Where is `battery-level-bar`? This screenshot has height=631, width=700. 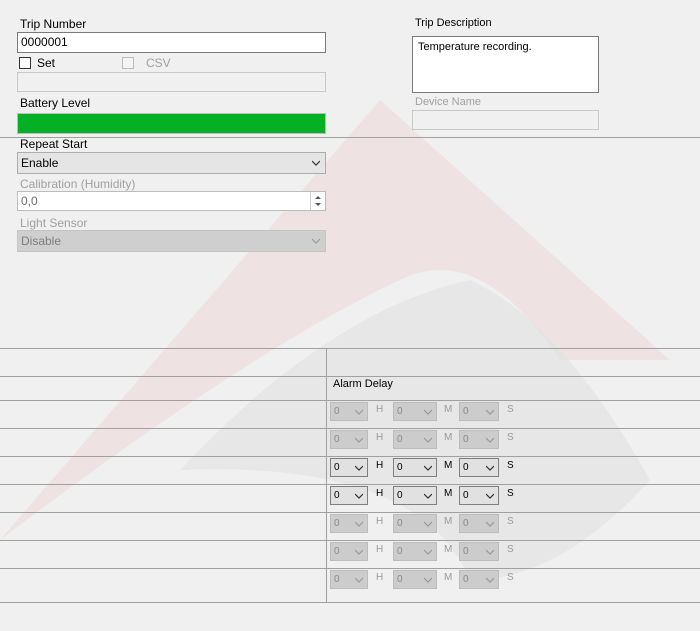
battery-level-bar is located at coordinates (171, 123).